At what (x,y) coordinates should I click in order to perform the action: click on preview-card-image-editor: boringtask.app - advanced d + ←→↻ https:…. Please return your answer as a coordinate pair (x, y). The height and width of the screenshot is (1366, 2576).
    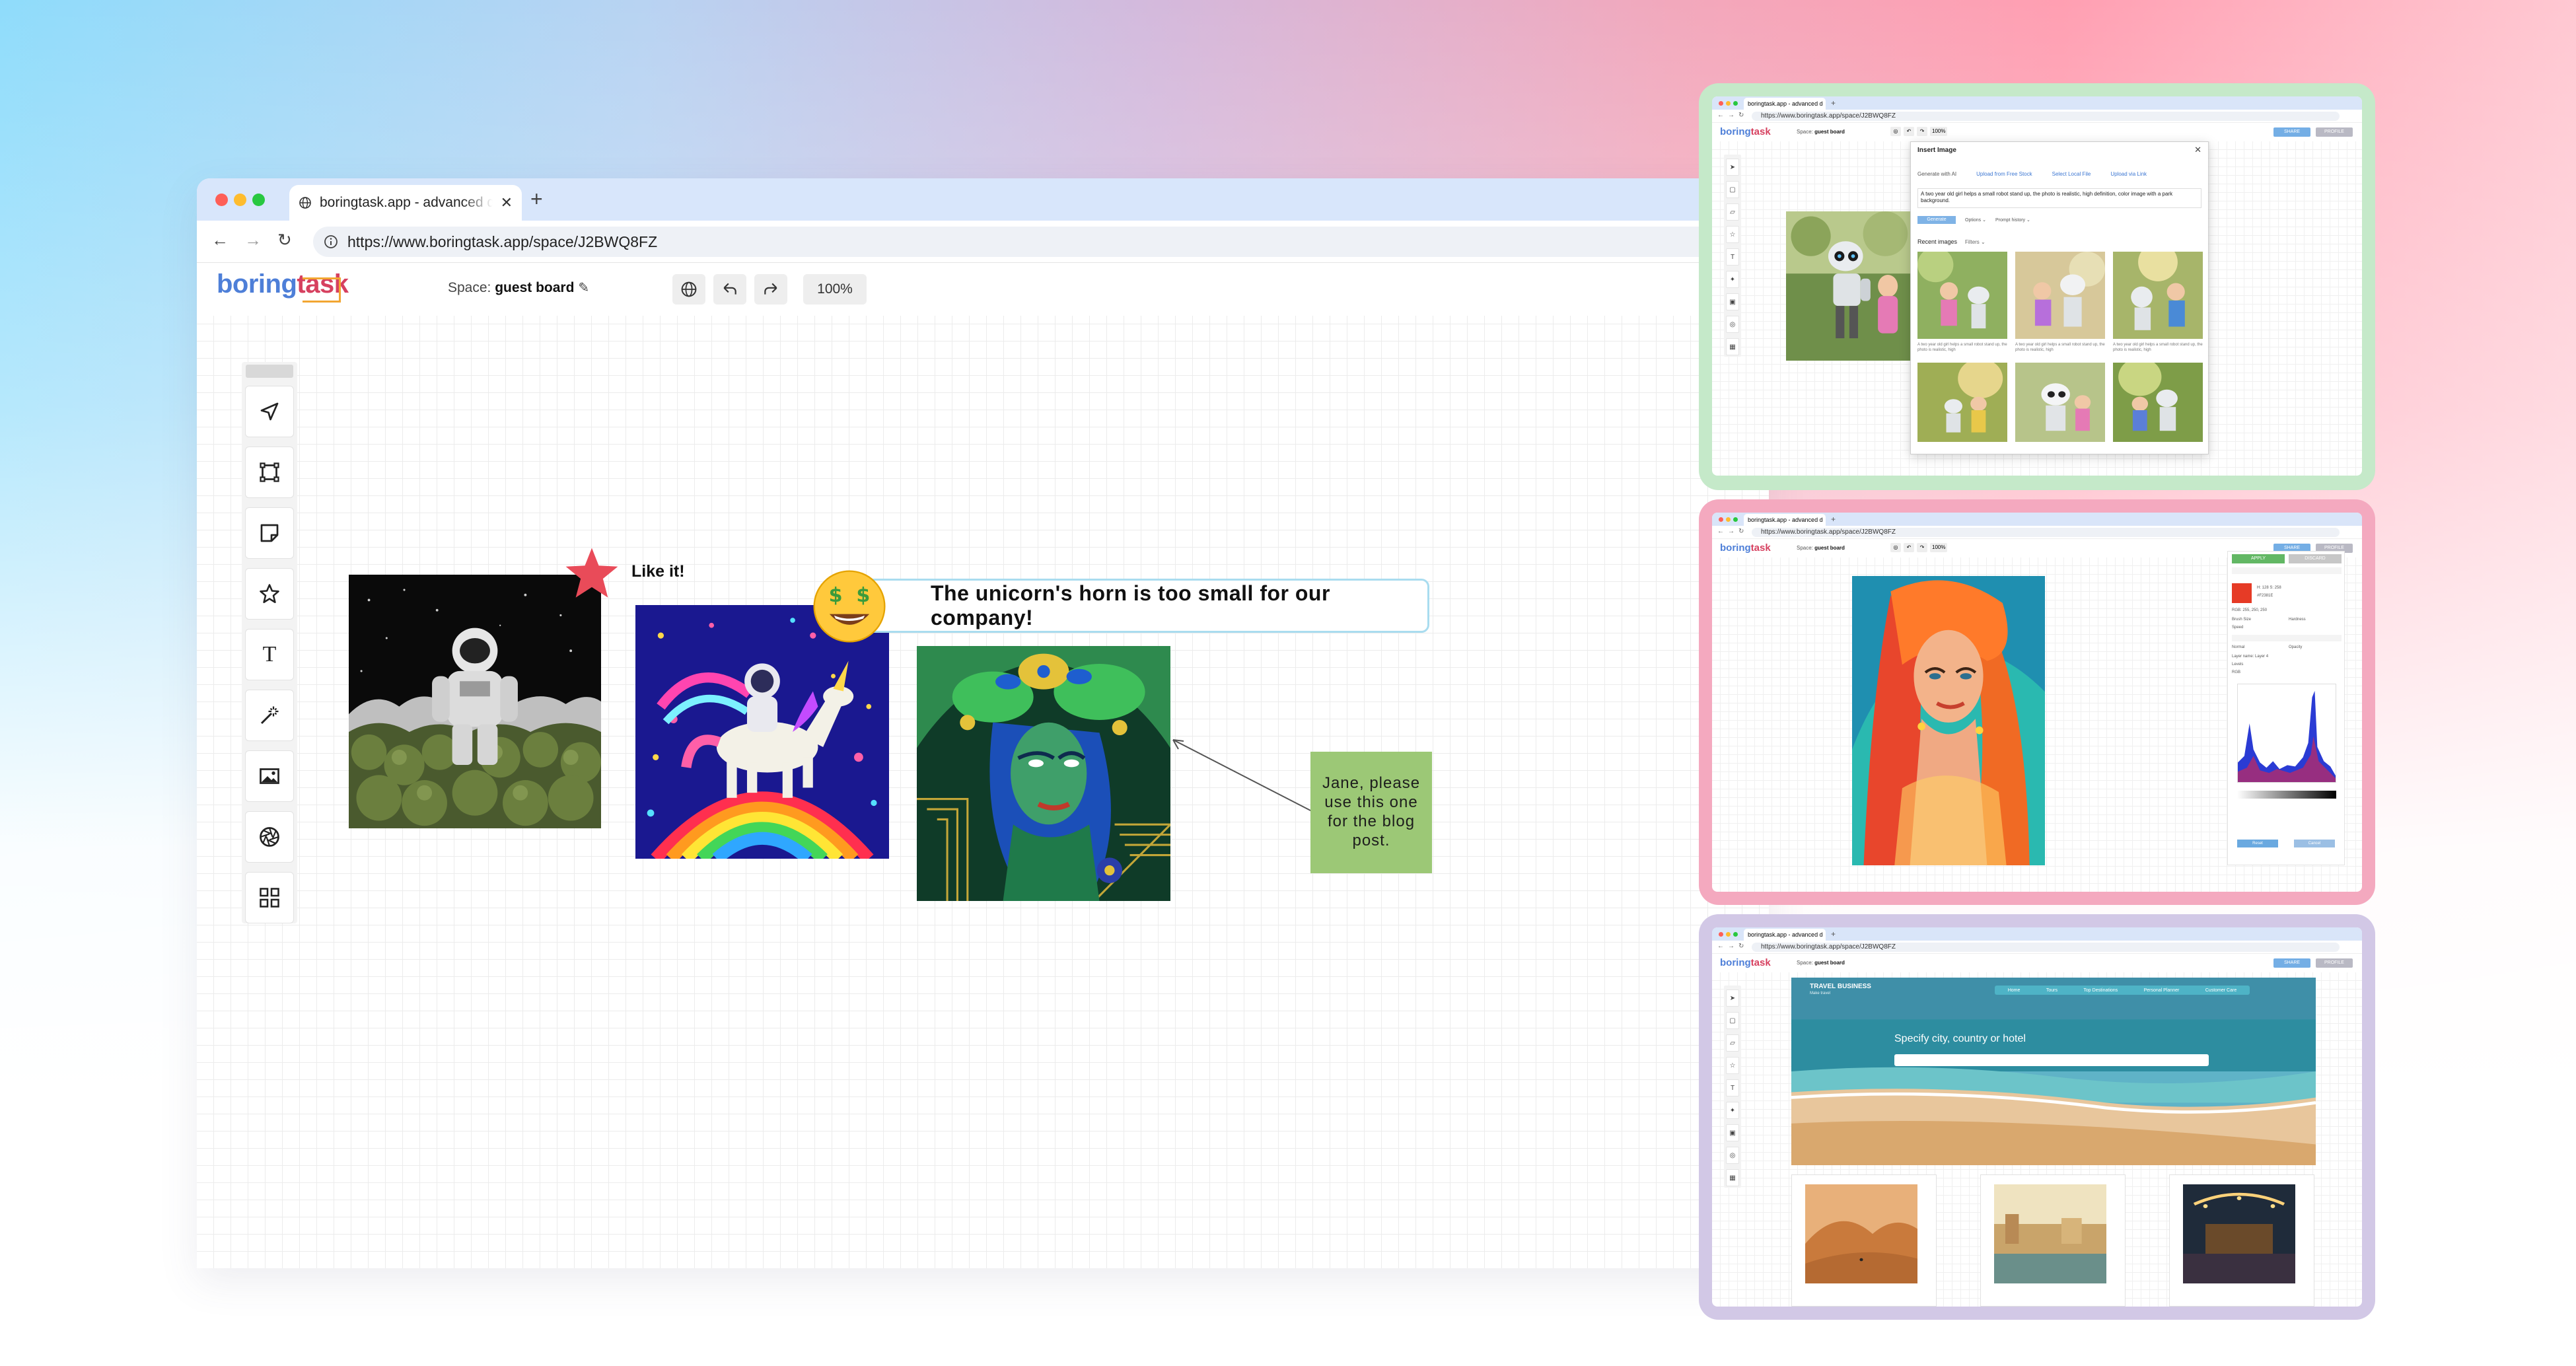
    Looking at the image, I should click on (2037, 702).